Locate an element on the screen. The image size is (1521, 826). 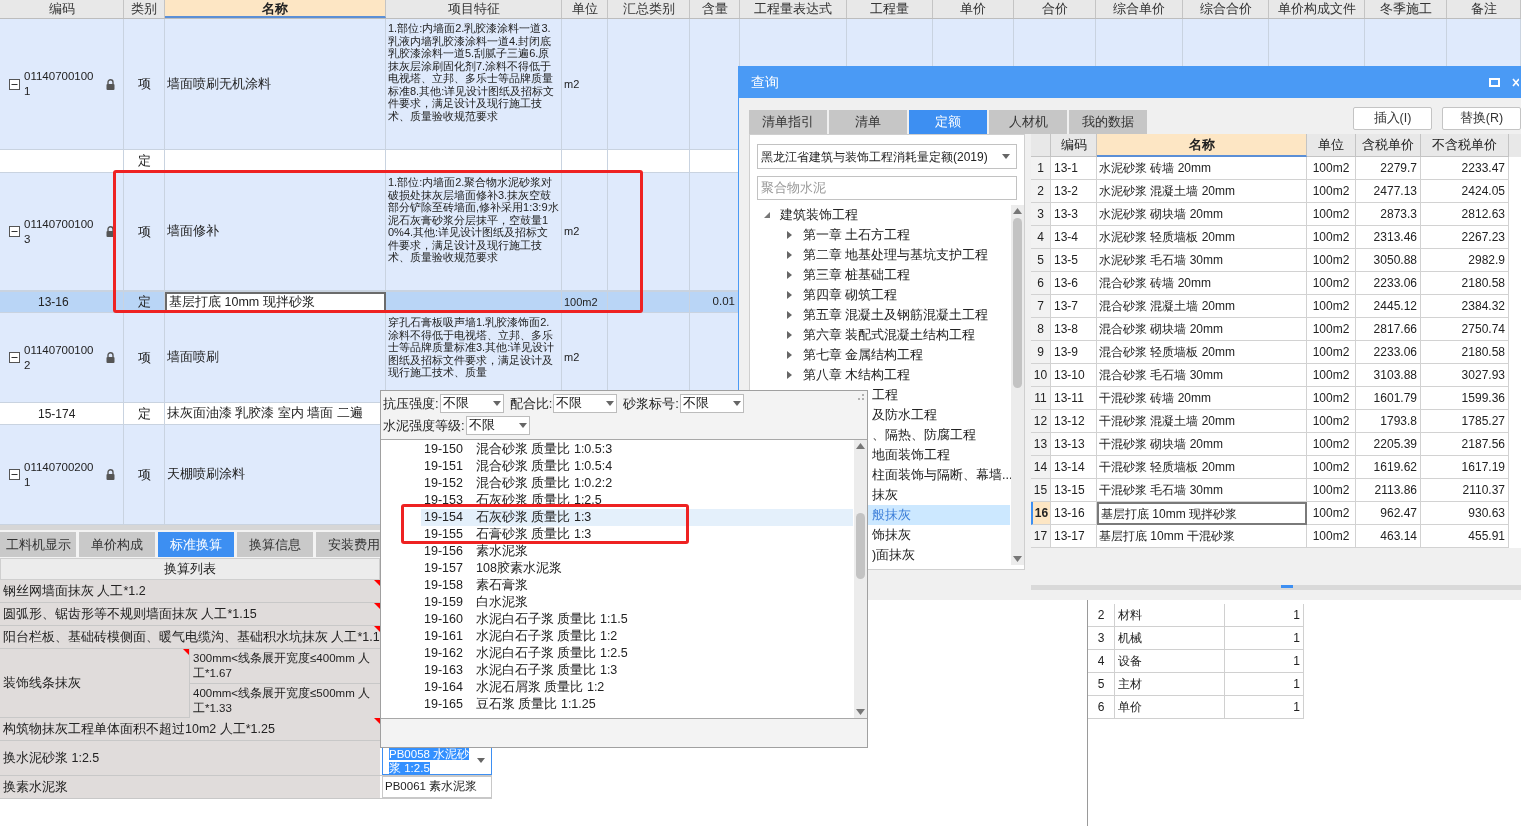
feature-text: 1.部位:内墙面2.聚合物水泥砂浆对破损处抹灰层墙面修补3.抹灰空鼓部分铲除至砖墙面,修补采用1:3:9水泥石灰膏砂浆分层抹平，空鼓量10%4.其他:详见设计图纸及招标文件要求，满足设计及现行施工技术、质量验收规范要求 is located at coordinates (473, 220).